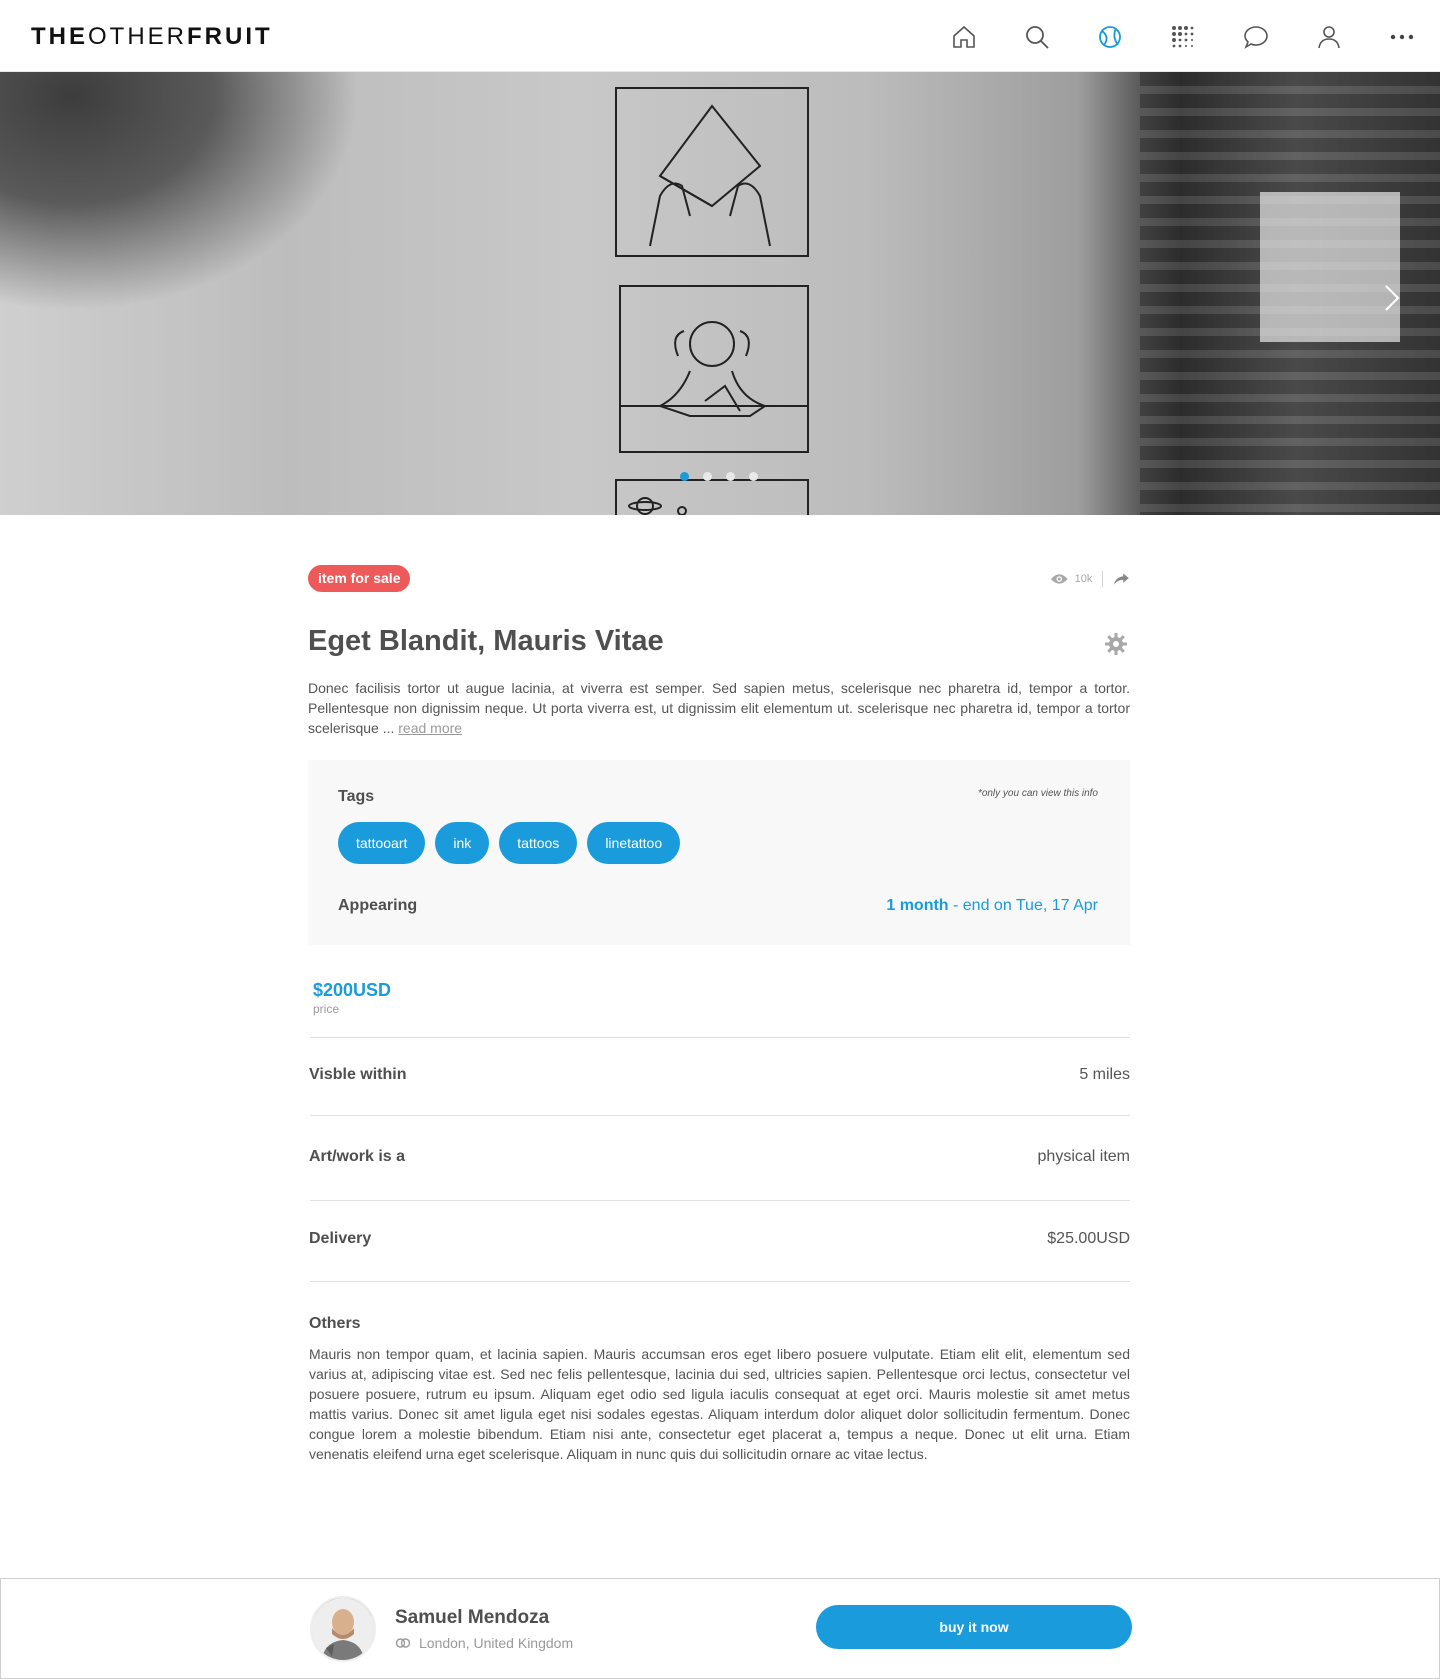 This screenshot has width=1440, height=1679. What do you see at coordinates (472, 1618) in the screenshot?
I see `seller-name: Samuel Mendoza` at bounding box center [472, 1618].